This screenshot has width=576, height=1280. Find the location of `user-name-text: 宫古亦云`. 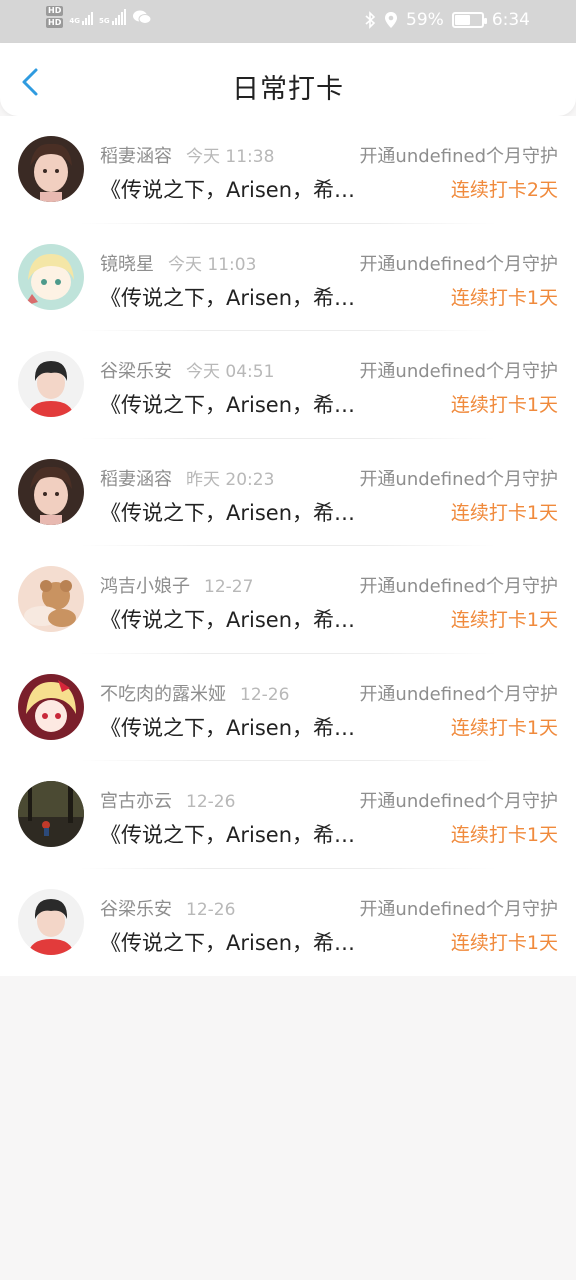

user-name-text: 宫古亦云 is located at coordinates (136, 801).